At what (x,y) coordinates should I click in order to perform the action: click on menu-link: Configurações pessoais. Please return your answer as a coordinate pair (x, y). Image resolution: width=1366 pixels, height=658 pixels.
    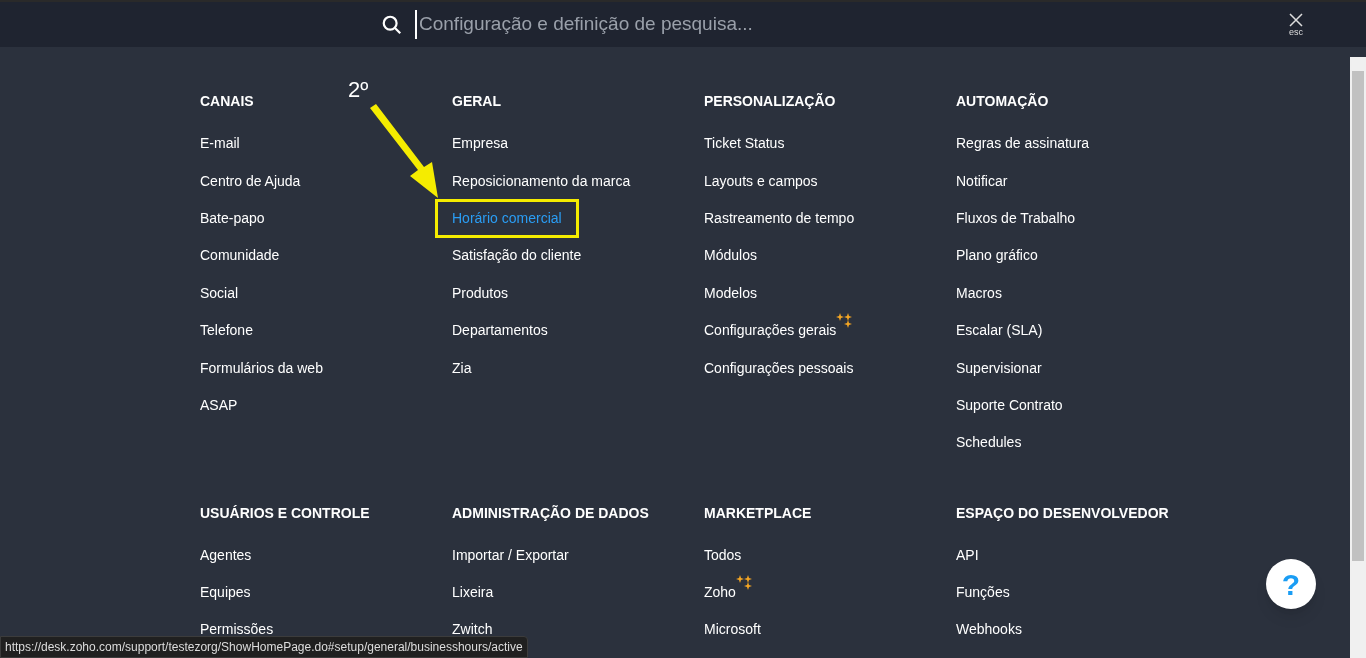
    Looking at the image, I should click on (779, 368).